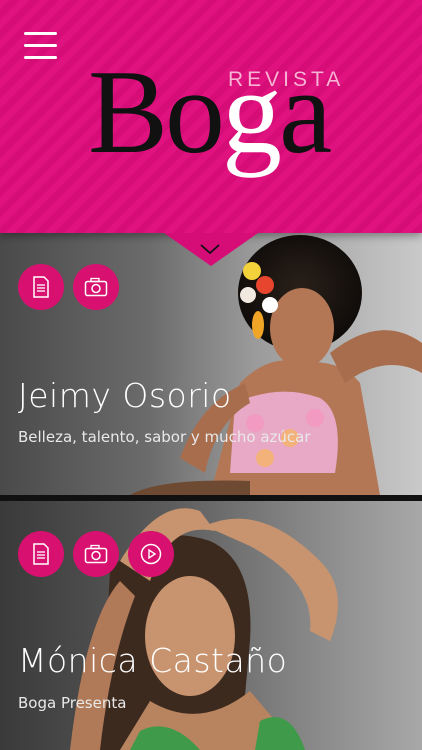  What do you see at coordinates (305, 111) in the screenshot?
I see `logo-part-a: a` at bounding box center [305, 111].